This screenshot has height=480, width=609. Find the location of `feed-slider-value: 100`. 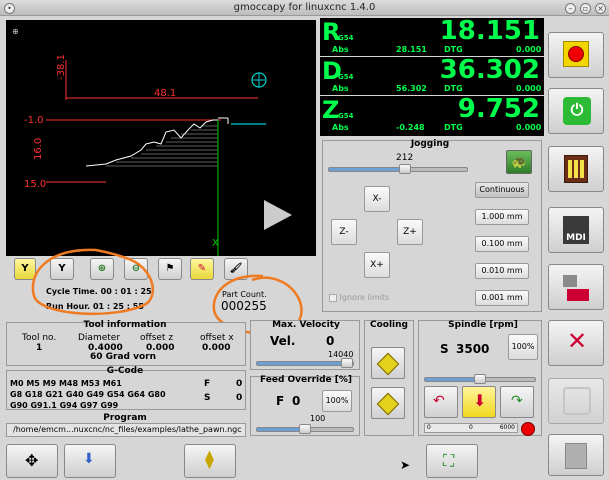

feed-slider-value: 100 is located at coordinates (318, 418).